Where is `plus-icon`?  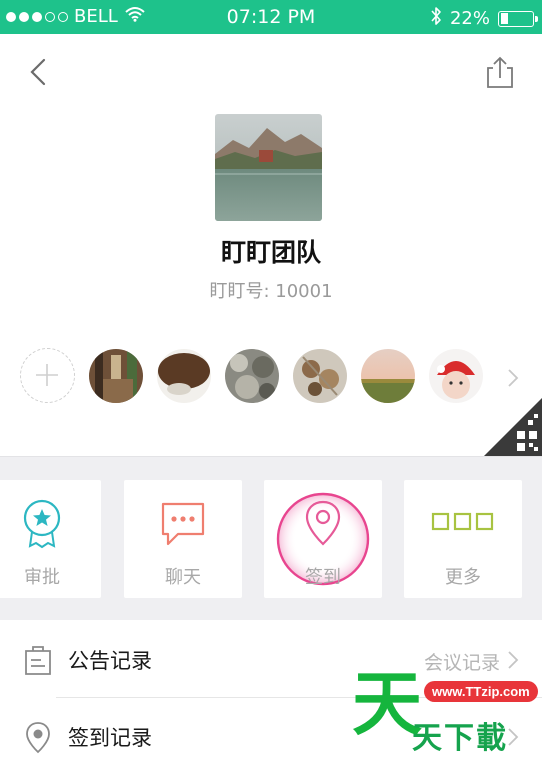 plus-icon is located at coordinates (47, 375).